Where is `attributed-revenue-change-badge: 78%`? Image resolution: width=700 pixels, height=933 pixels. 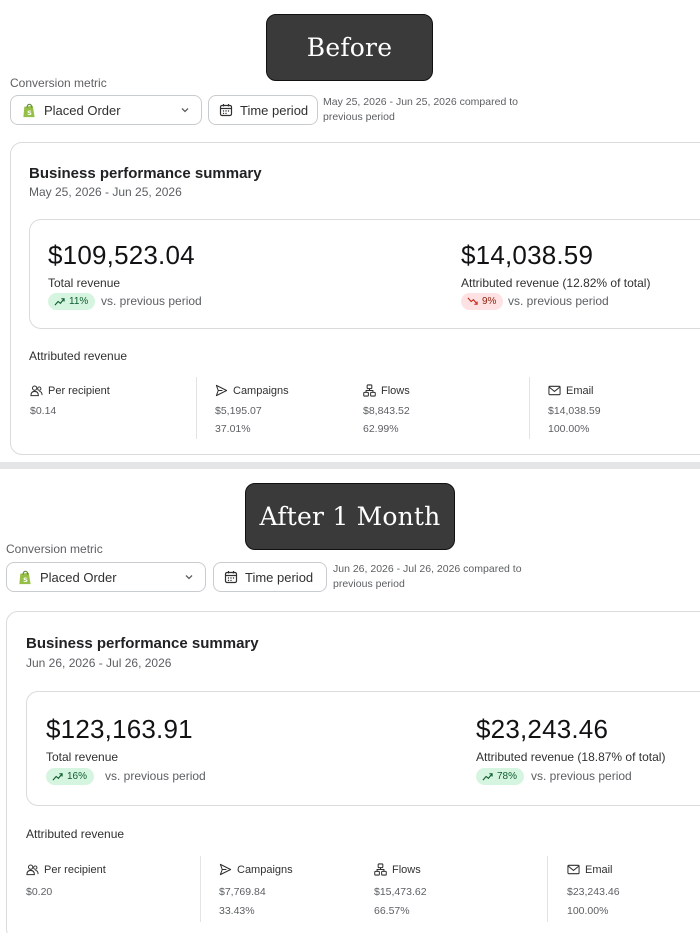
attributed-revenue-change-badge: 78% is located at coordinates (500, 776).